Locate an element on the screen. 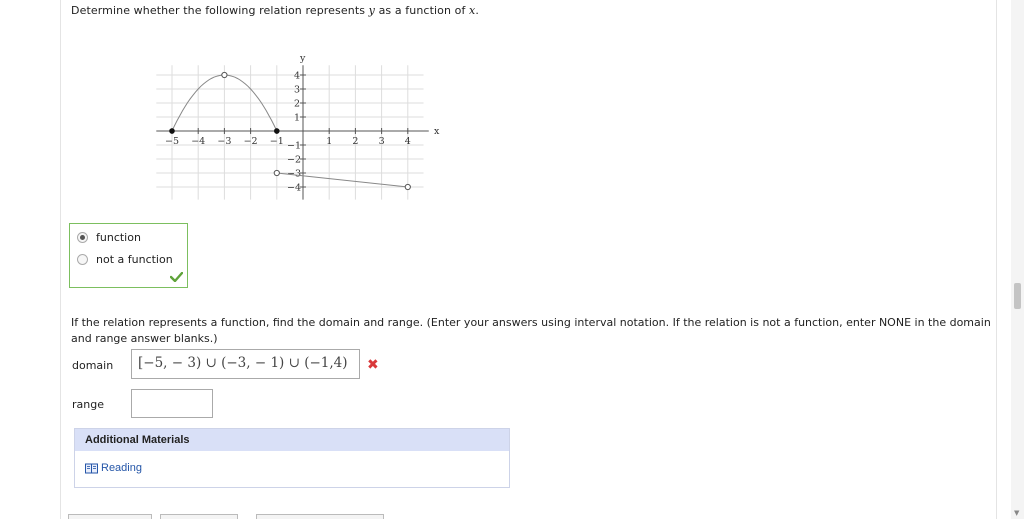 This screenshot has height=519, width=1024. range-input is located at coordinates (172, 403).